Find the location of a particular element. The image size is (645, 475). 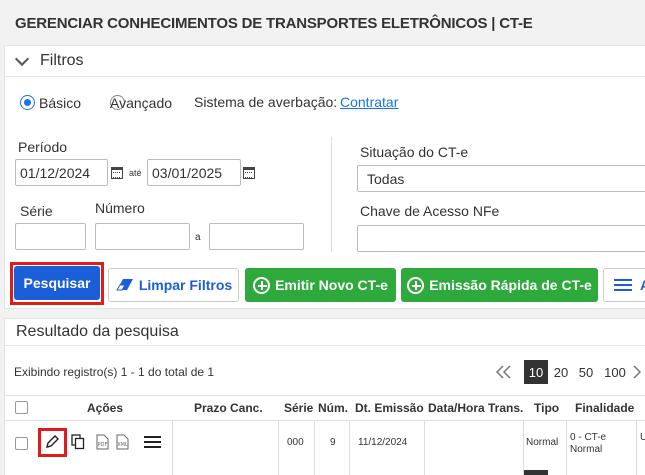

radio-basic-label: Básico is located at coordinates (60, 103).